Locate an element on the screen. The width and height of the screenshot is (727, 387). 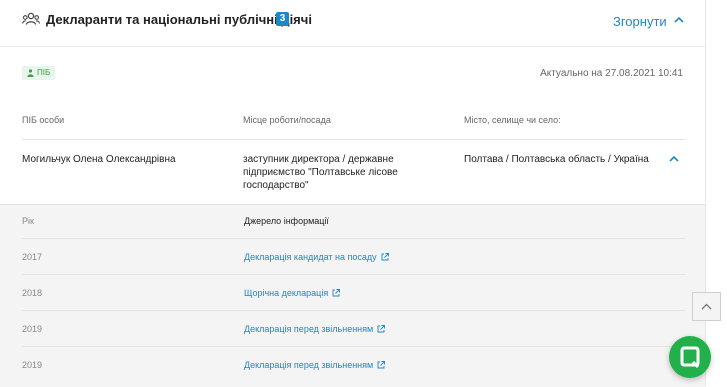
scroll-to-top-button is located at coordinates (706, 306).